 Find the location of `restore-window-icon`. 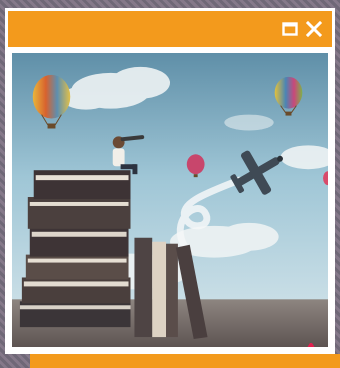

restore-window-icon is located at coordinates (290, 29).